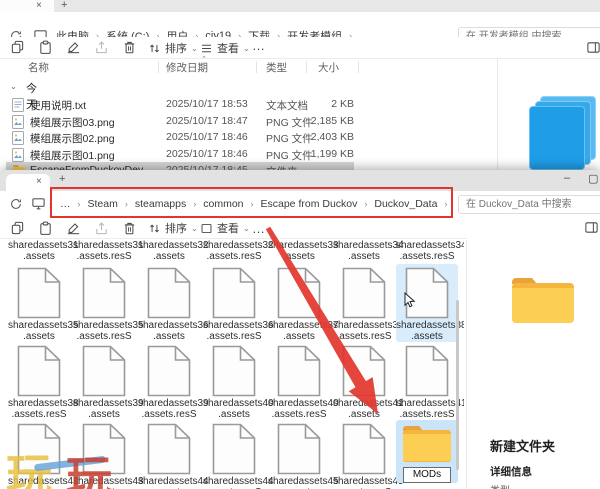 This screenshot has width=600, height=489. What do you see at coordinates (523, 446) in the screenshot?
I see `details-title: 新建文件夹` at bounding box center [523, 446].